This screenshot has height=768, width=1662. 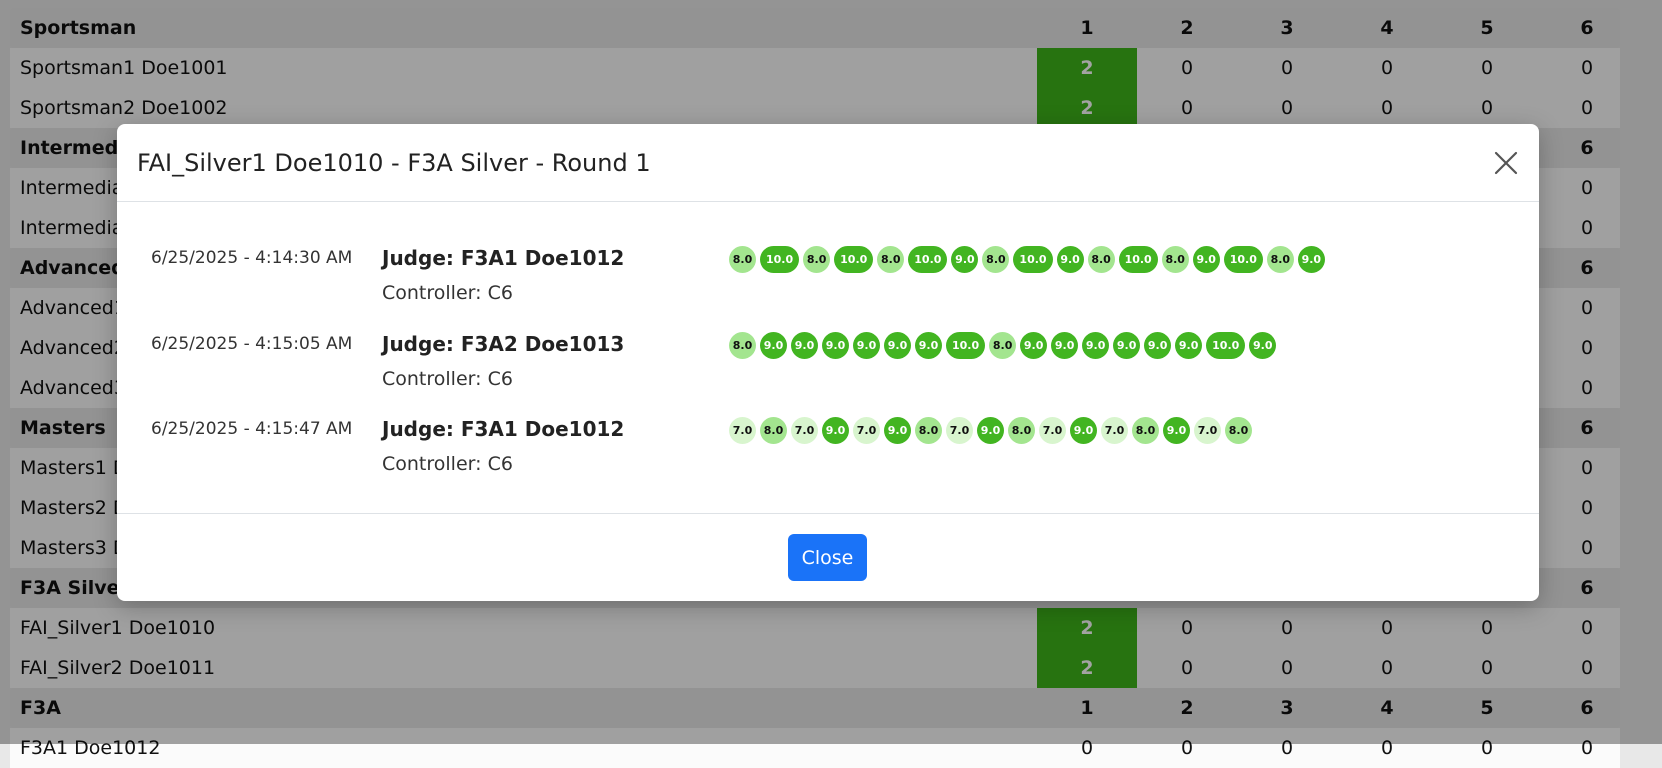 I want to click on modal-footer: Close, so click(x=828, y=558).